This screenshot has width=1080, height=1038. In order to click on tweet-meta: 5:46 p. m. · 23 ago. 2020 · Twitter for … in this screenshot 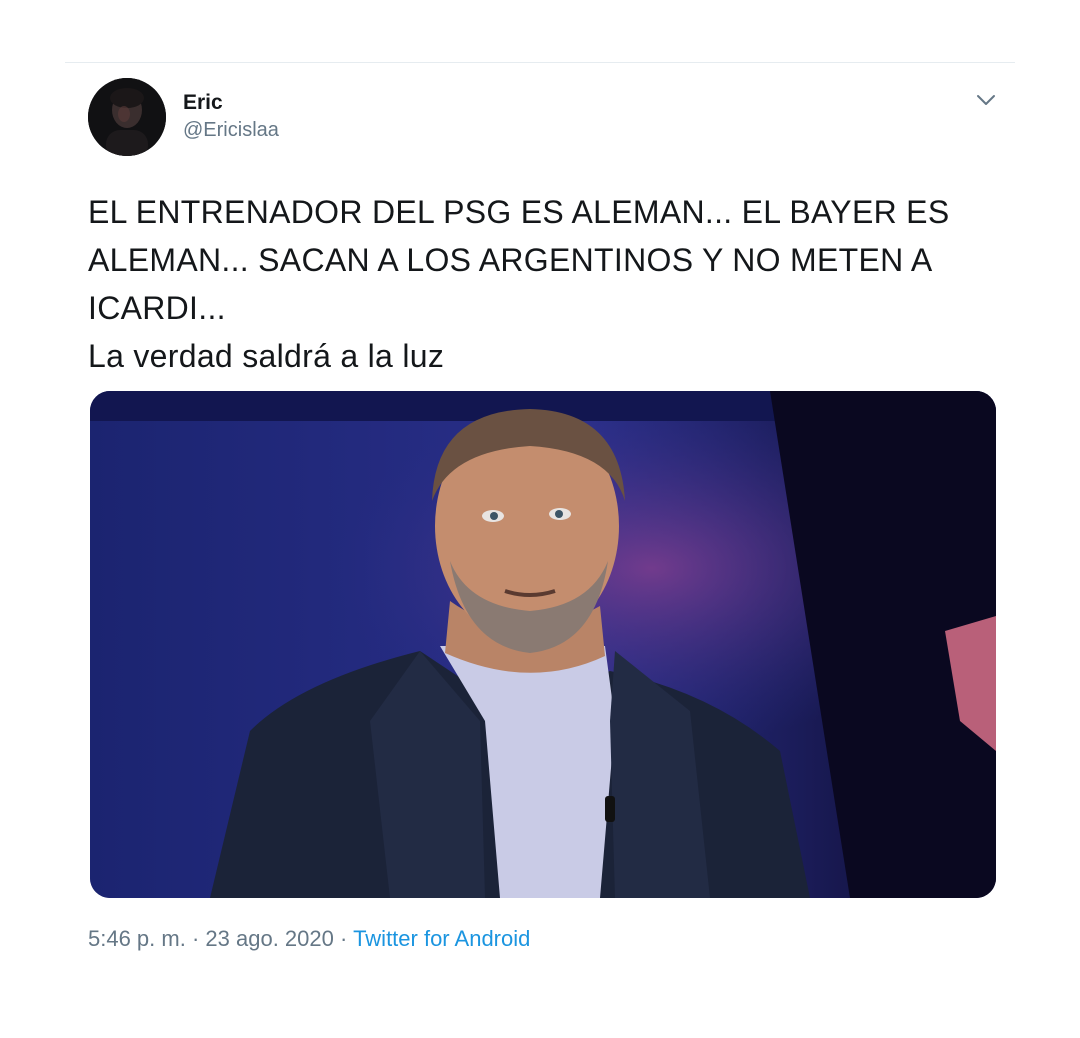, I will do `click(309, 939)`.